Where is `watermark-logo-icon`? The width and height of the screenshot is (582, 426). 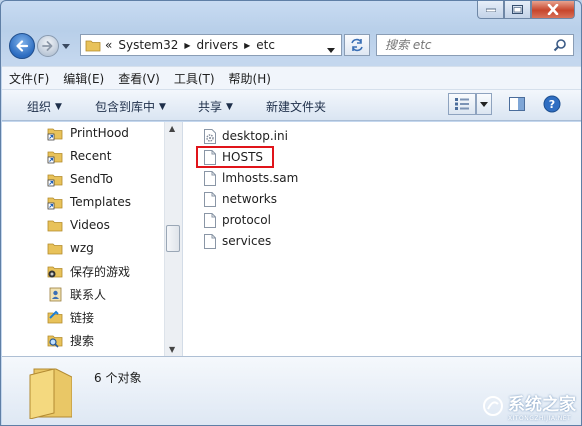
watermark-logo-icon is located at coordinates (493, 406).